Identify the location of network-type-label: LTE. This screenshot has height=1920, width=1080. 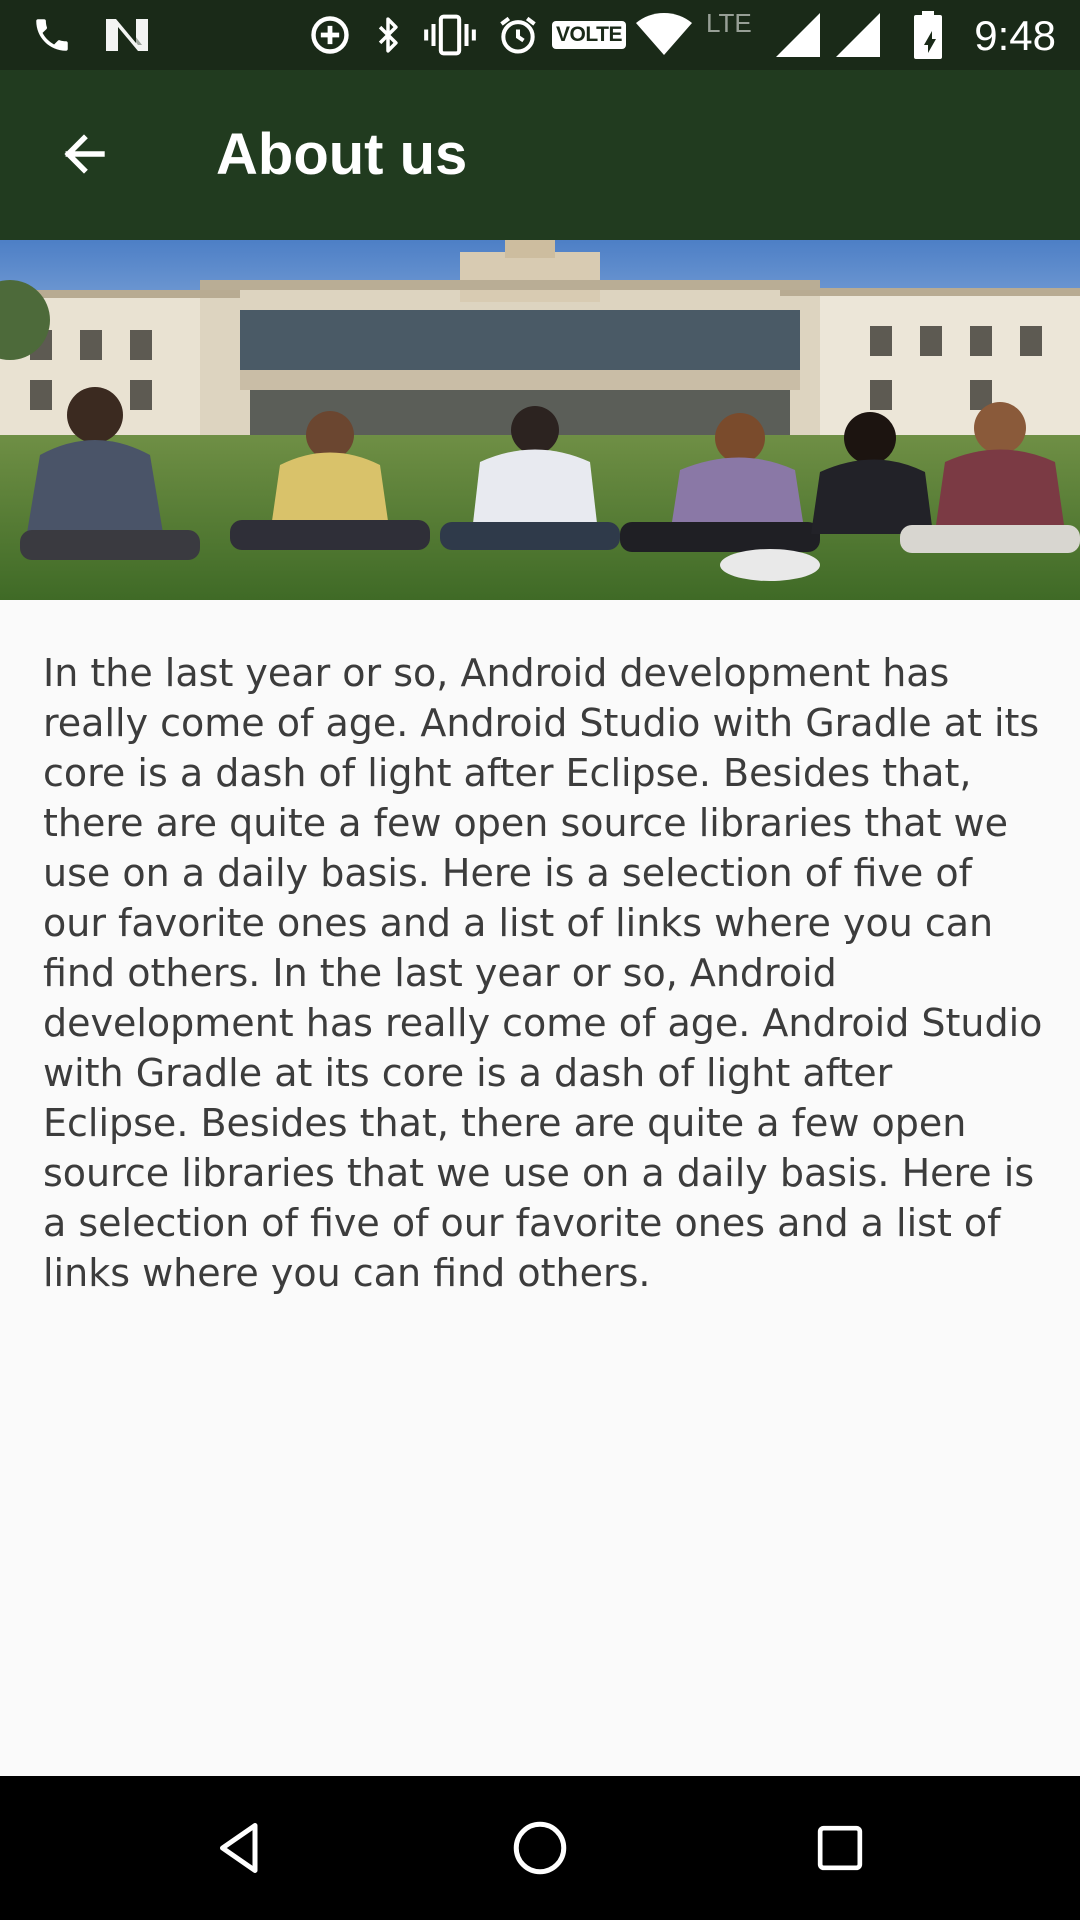
(729, 23).